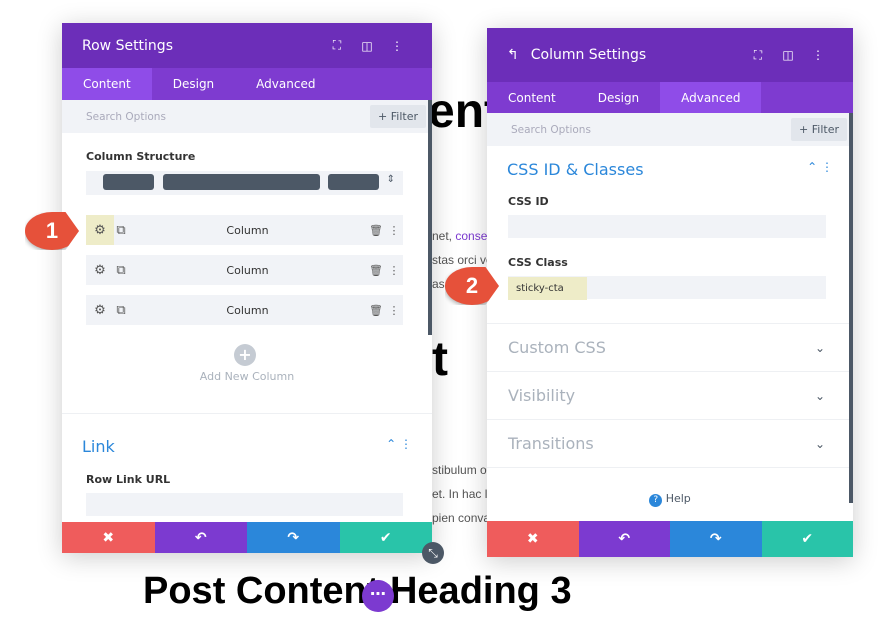 Image resolution: width=880 pixels, height=632 pixels. What do you see at coordinates (378, 596) in the screenshot?
I see `more-options-button: ⋯` at bounding box center [378, 596].